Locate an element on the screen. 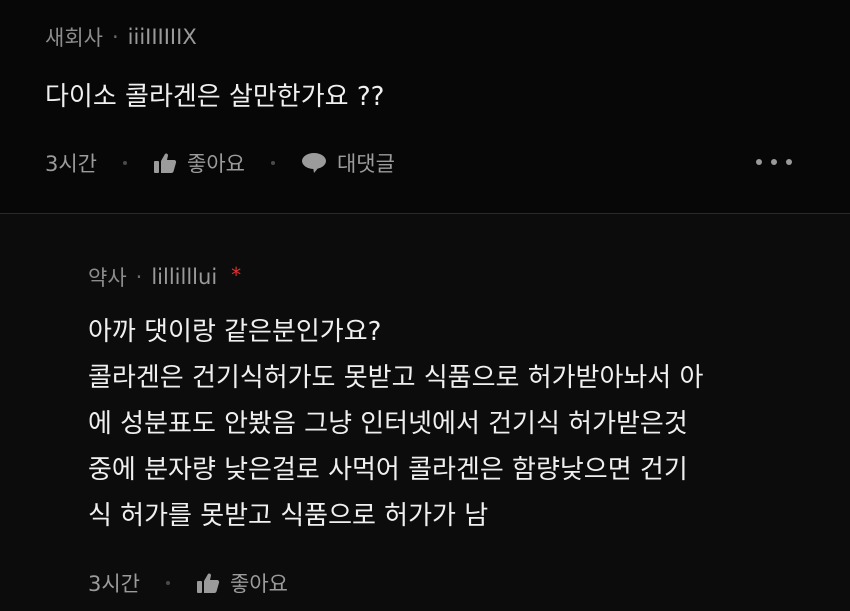 This screenshot has height=611, width=850. comment-text: 다이소 콜라겐은 살만한가요 ?? is located at coordinates (215, 97).